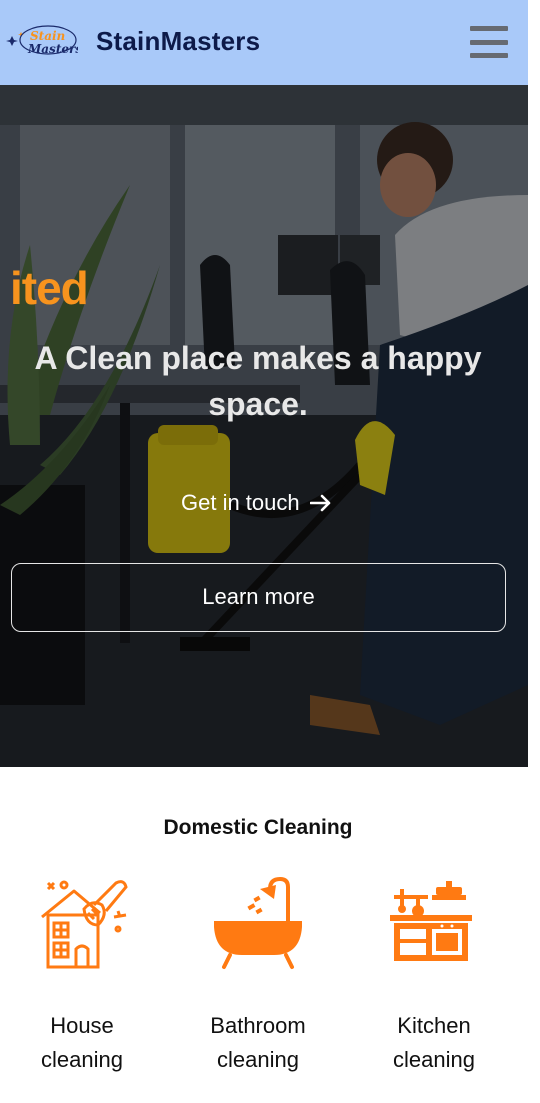 This screenshot has width=540, height=1103. I want to click on hamburger-icon, so click(489, 42).